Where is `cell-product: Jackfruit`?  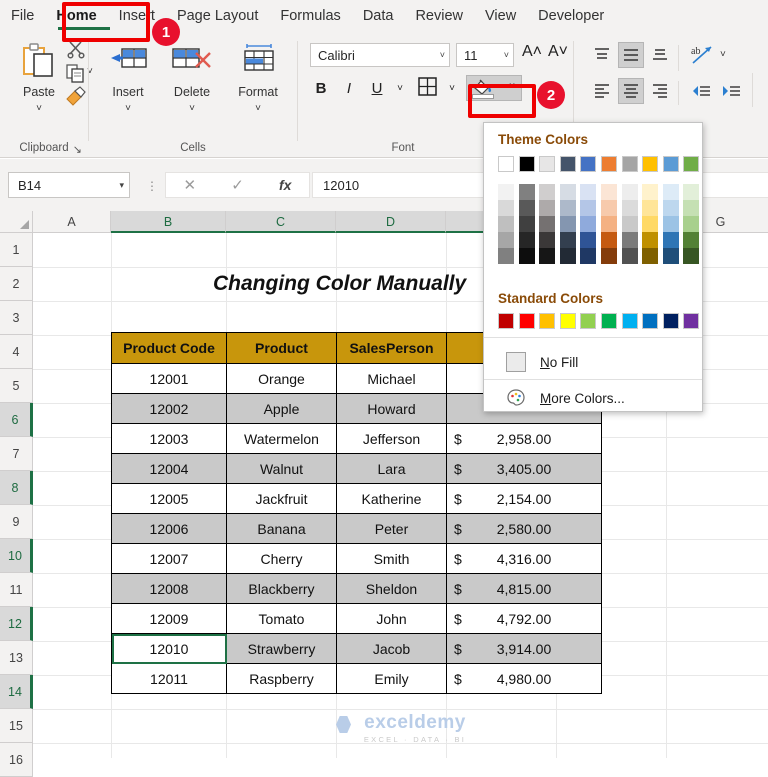 cell-product: Jackfruit is located at coordinates (281, 498).